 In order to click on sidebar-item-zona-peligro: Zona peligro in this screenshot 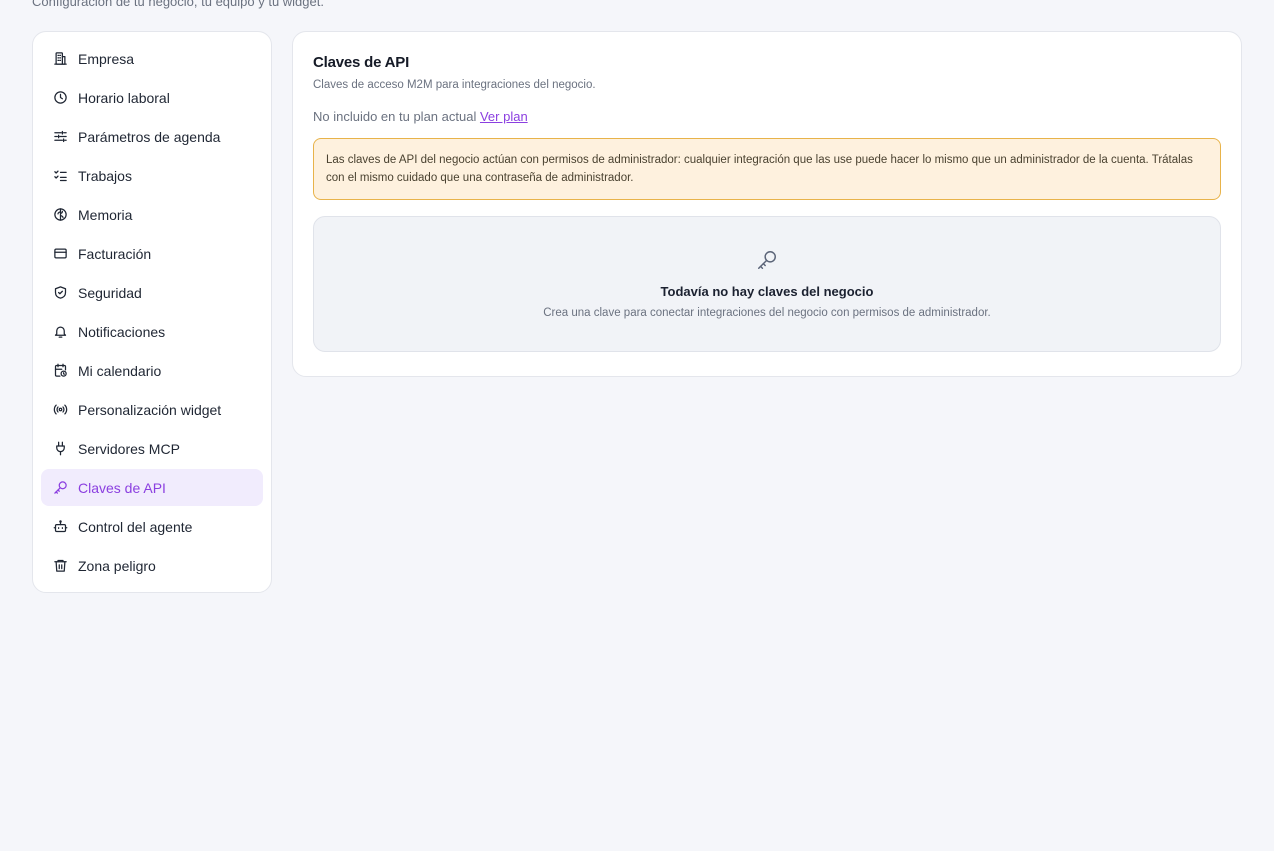, I will do `click(152, 565)`.